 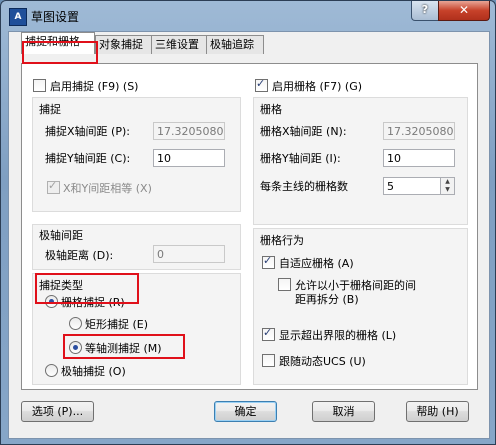 What do you see at coordinates (79, 255) in the screenshot?
I see `polar-distance-label: 极轴距离 (D):` at bounding box center [79, 255].